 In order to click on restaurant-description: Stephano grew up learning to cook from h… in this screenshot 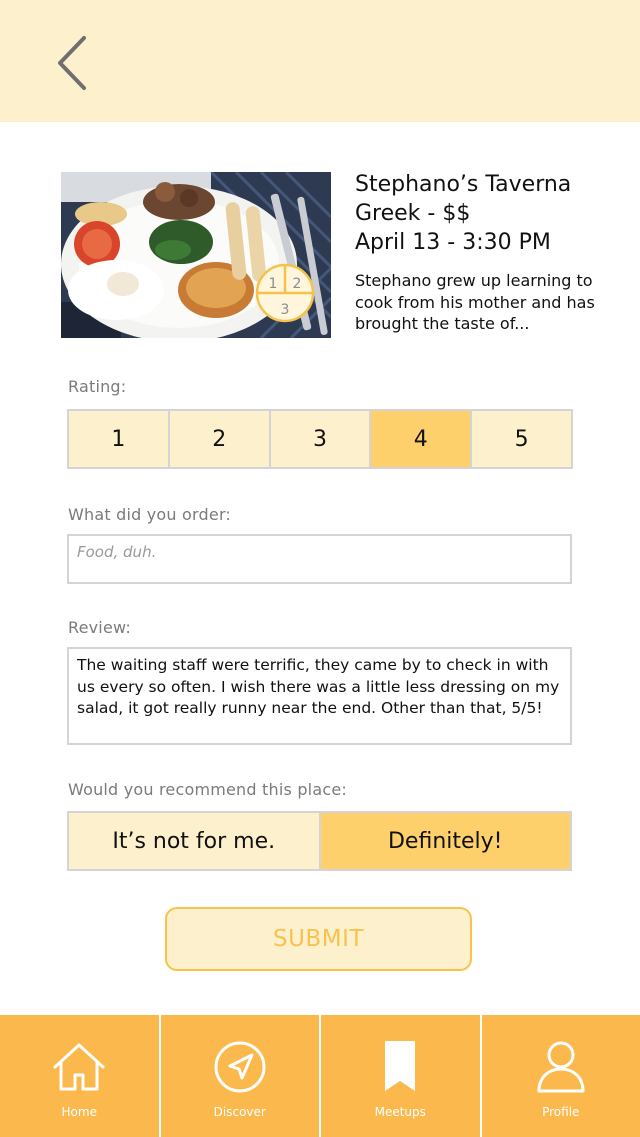, I will do `click(475, 302)`.